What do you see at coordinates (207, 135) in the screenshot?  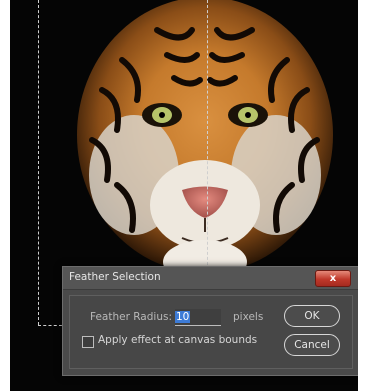 I see `selection-marquee-center` at bounding box center [207, 135].